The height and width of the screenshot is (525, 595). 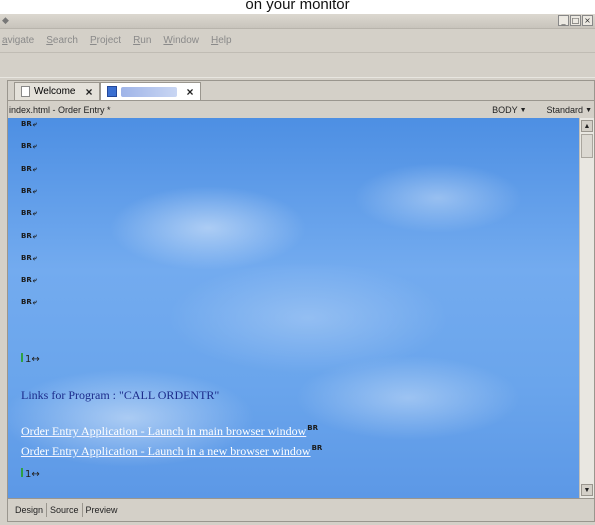 What do you see at coordinates (25, 91) in the screenshot?
I see `document-icon` at bounding box center [25, 91].